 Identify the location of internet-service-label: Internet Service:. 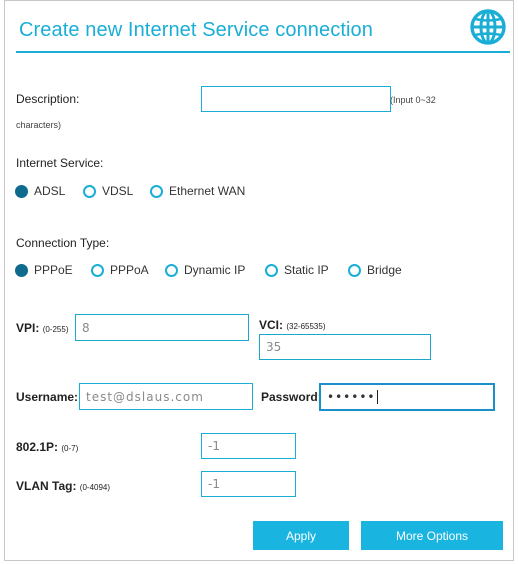
(60, 163).